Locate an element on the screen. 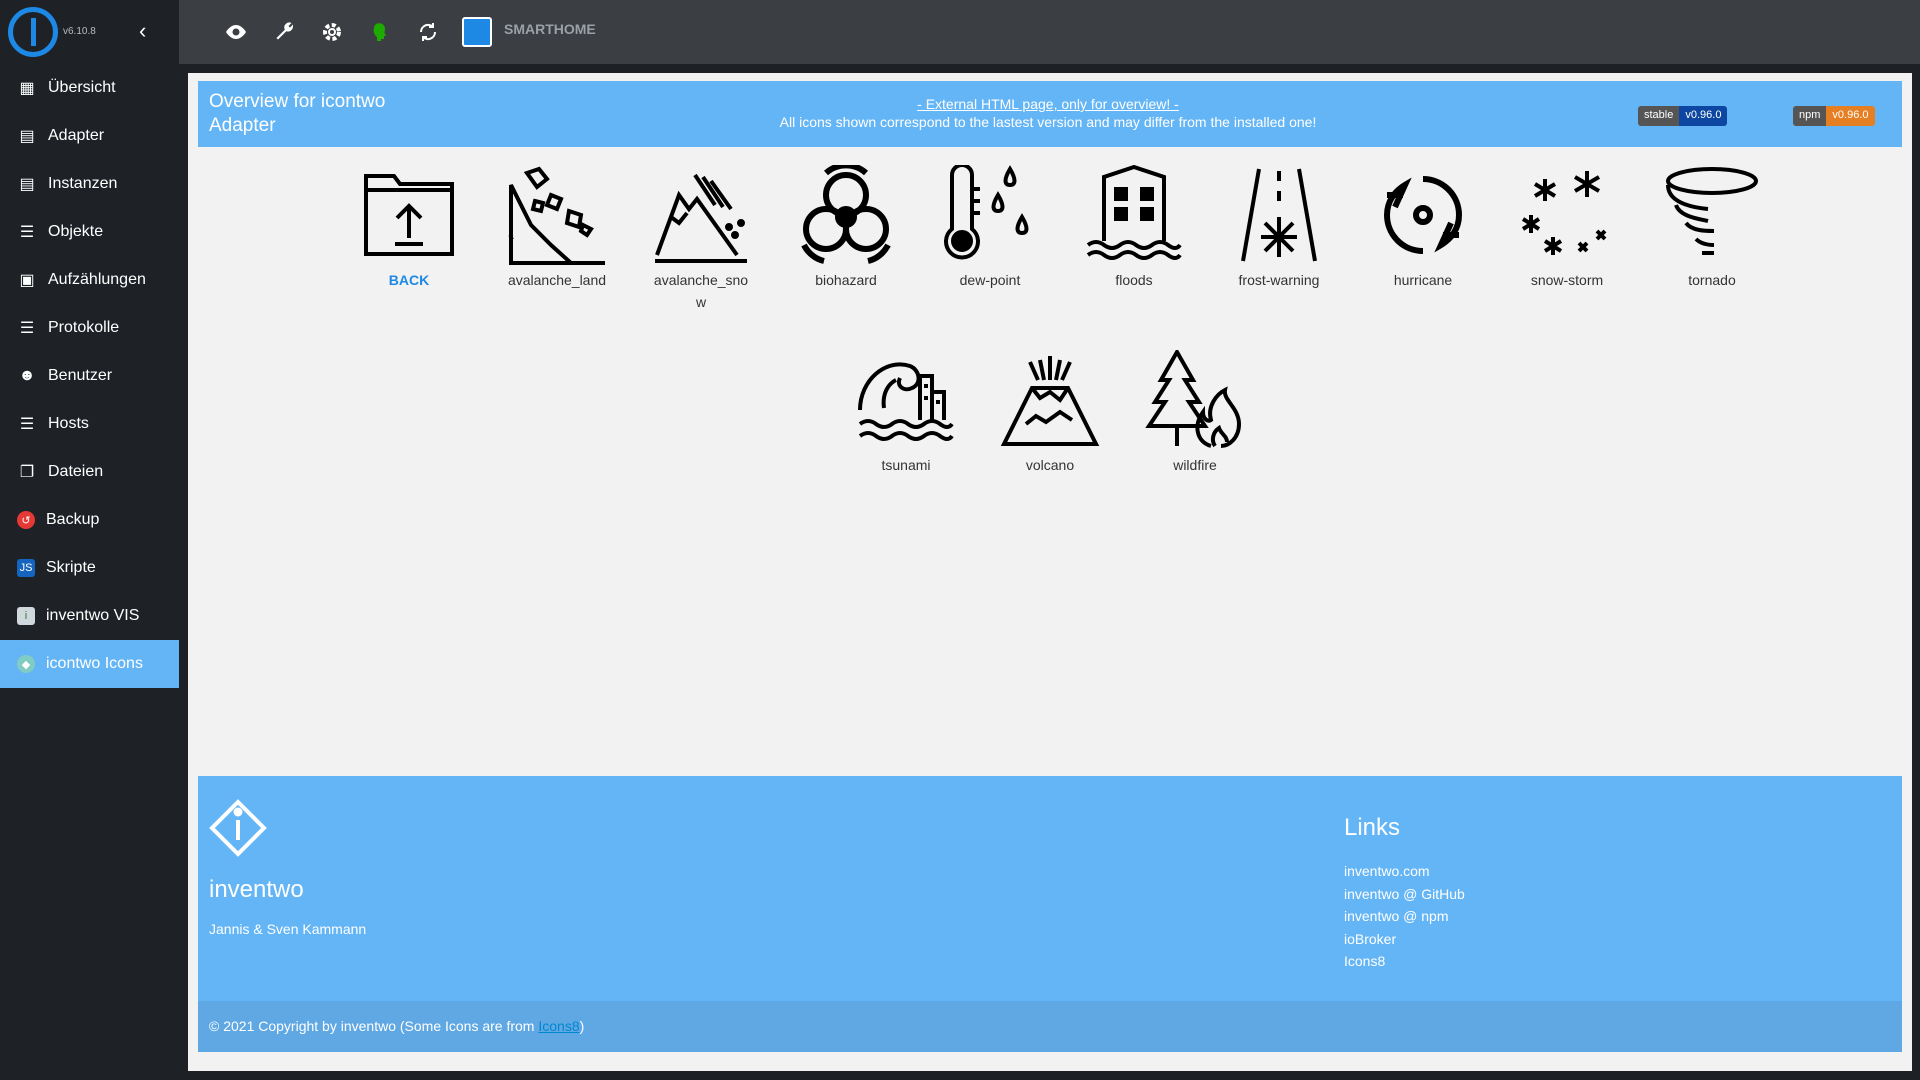 This screenshot has width=1920, height=1080. icon-tile: avalanche_land is located at coordinates (557, 228).